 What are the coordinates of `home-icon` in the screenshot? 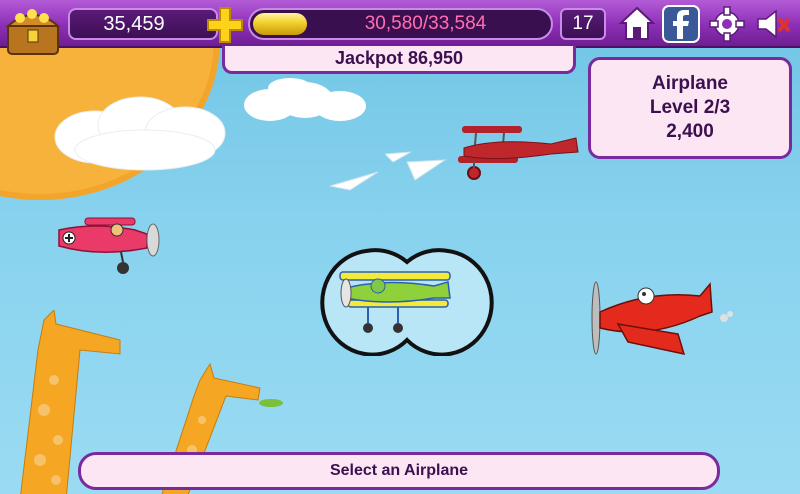 It's located at (637, 24).